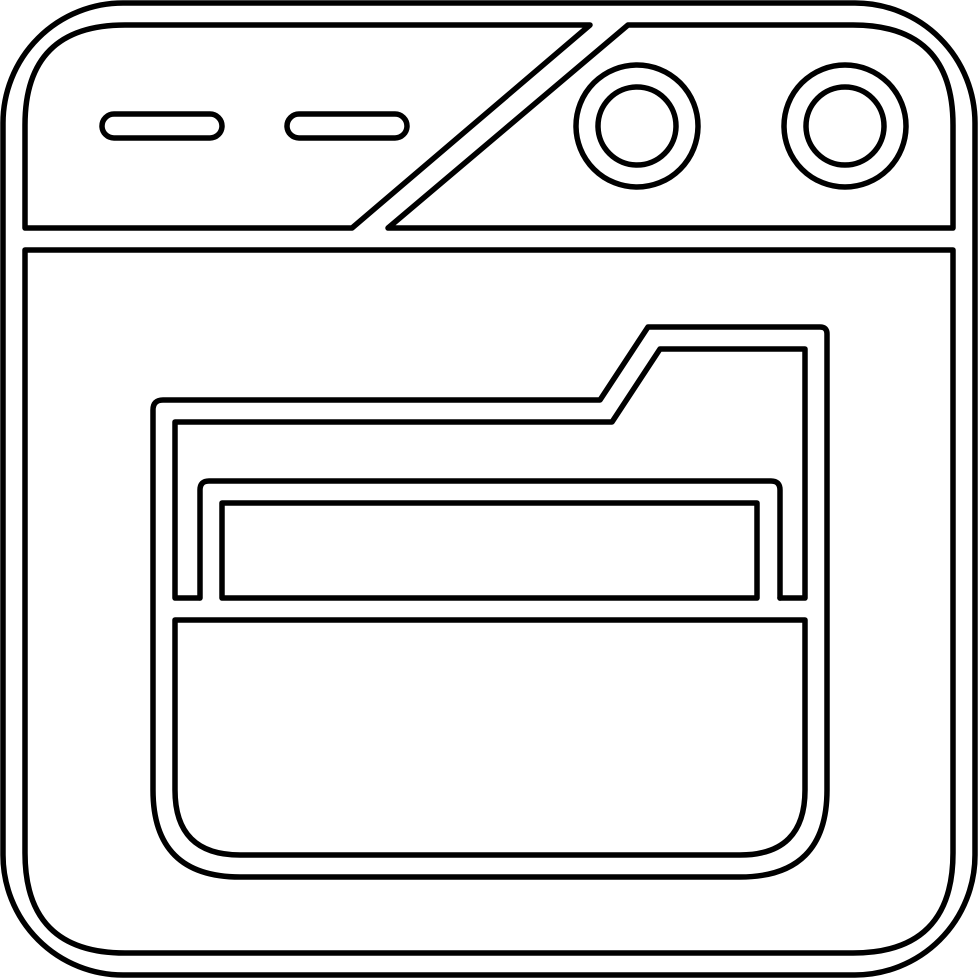  Describe the element at coordinates (254, 126) in the screenshot. I see `title-bar-dashes` at that location.